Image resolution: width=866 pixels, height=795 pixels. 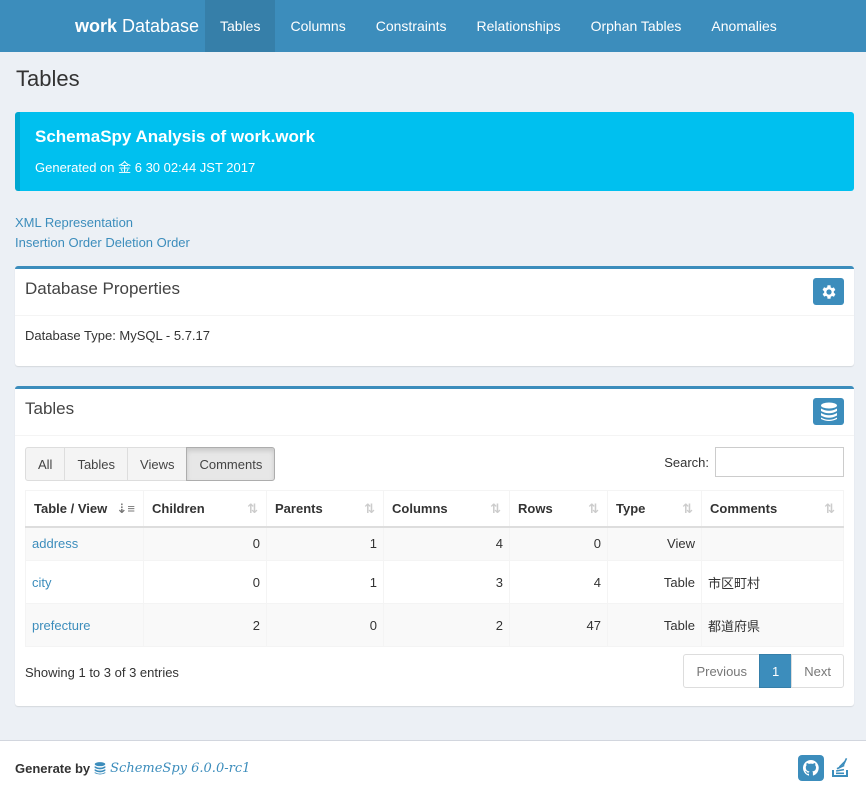 I want to click on cell-rows: 47, so click(x=558, y=625).